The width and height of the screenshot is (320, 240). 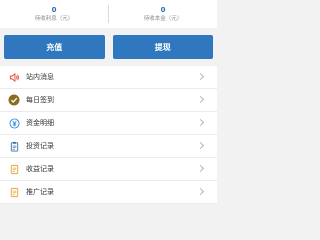 I want to click on pending-interest: 0 待收利息（元）, so click(x=54, y=14).